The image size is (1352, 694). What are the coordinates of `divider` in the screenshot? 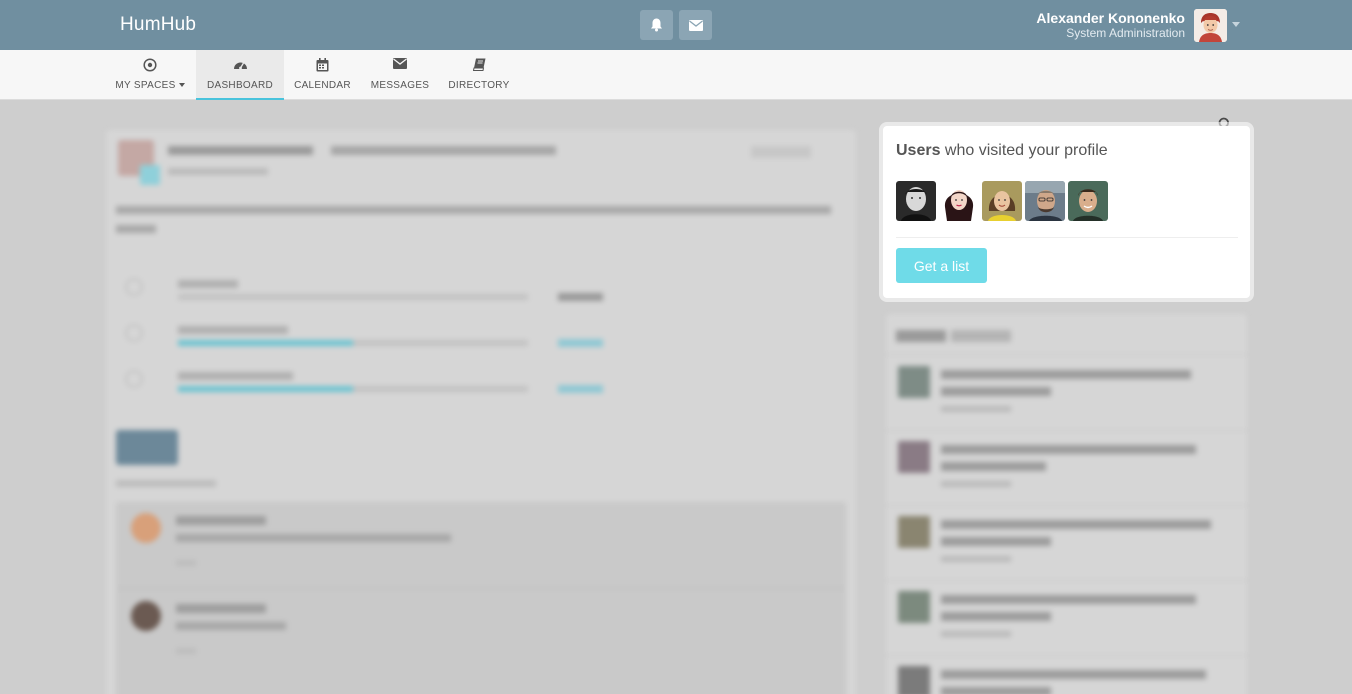 It's located at (1067, 237).